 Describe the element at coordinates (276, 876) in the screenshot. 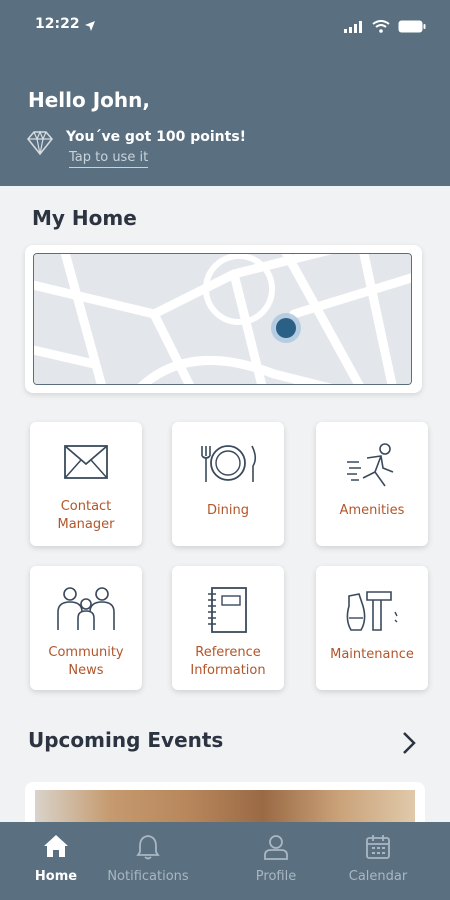

I see `tab-label: Profile` at that location.